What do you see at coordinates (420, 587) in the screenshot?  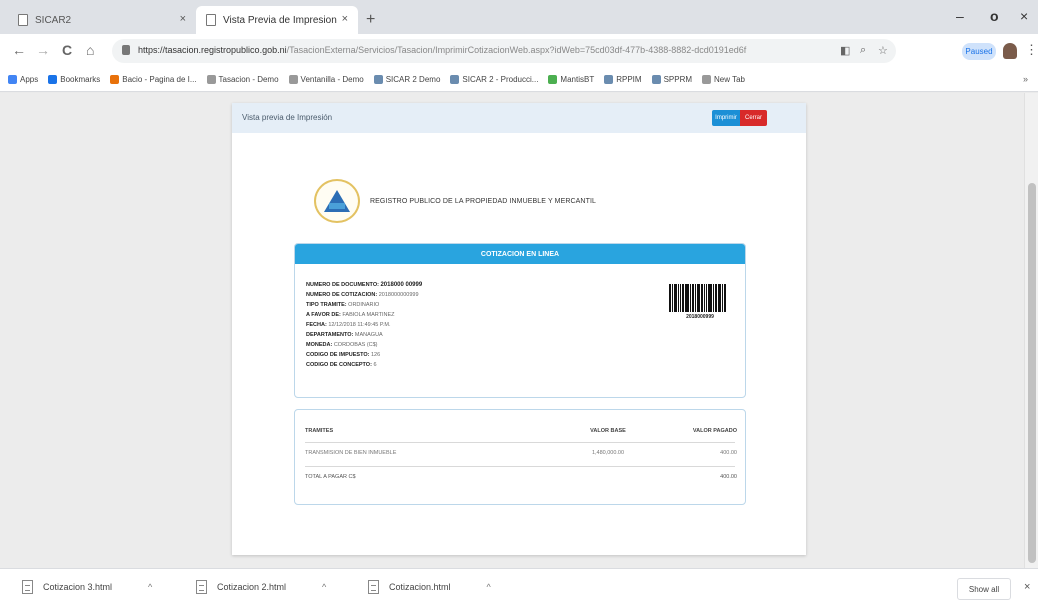 I see `download-filename: Cotizacion.html` at bounding box center [420, 587].